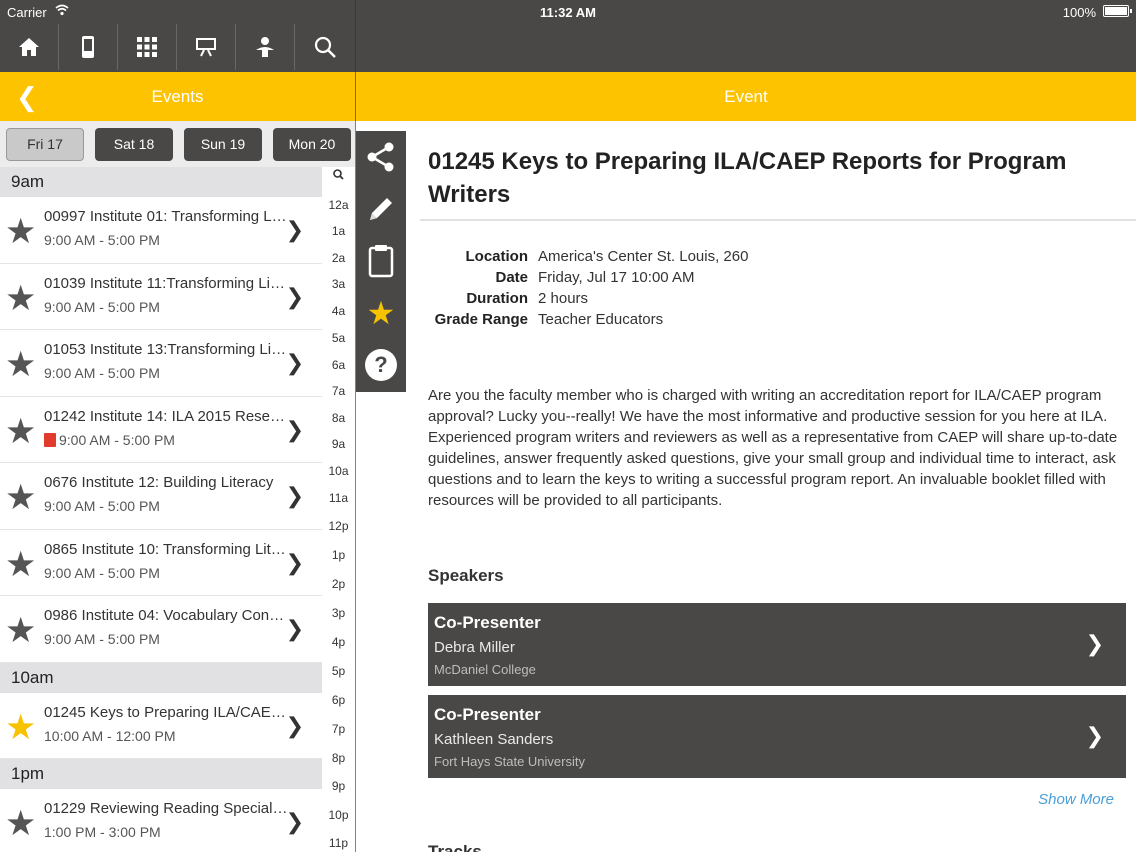 Image resolution: width=1136 pixels, height=852 pixels. I want to click on person-icon, so click(265, 47).